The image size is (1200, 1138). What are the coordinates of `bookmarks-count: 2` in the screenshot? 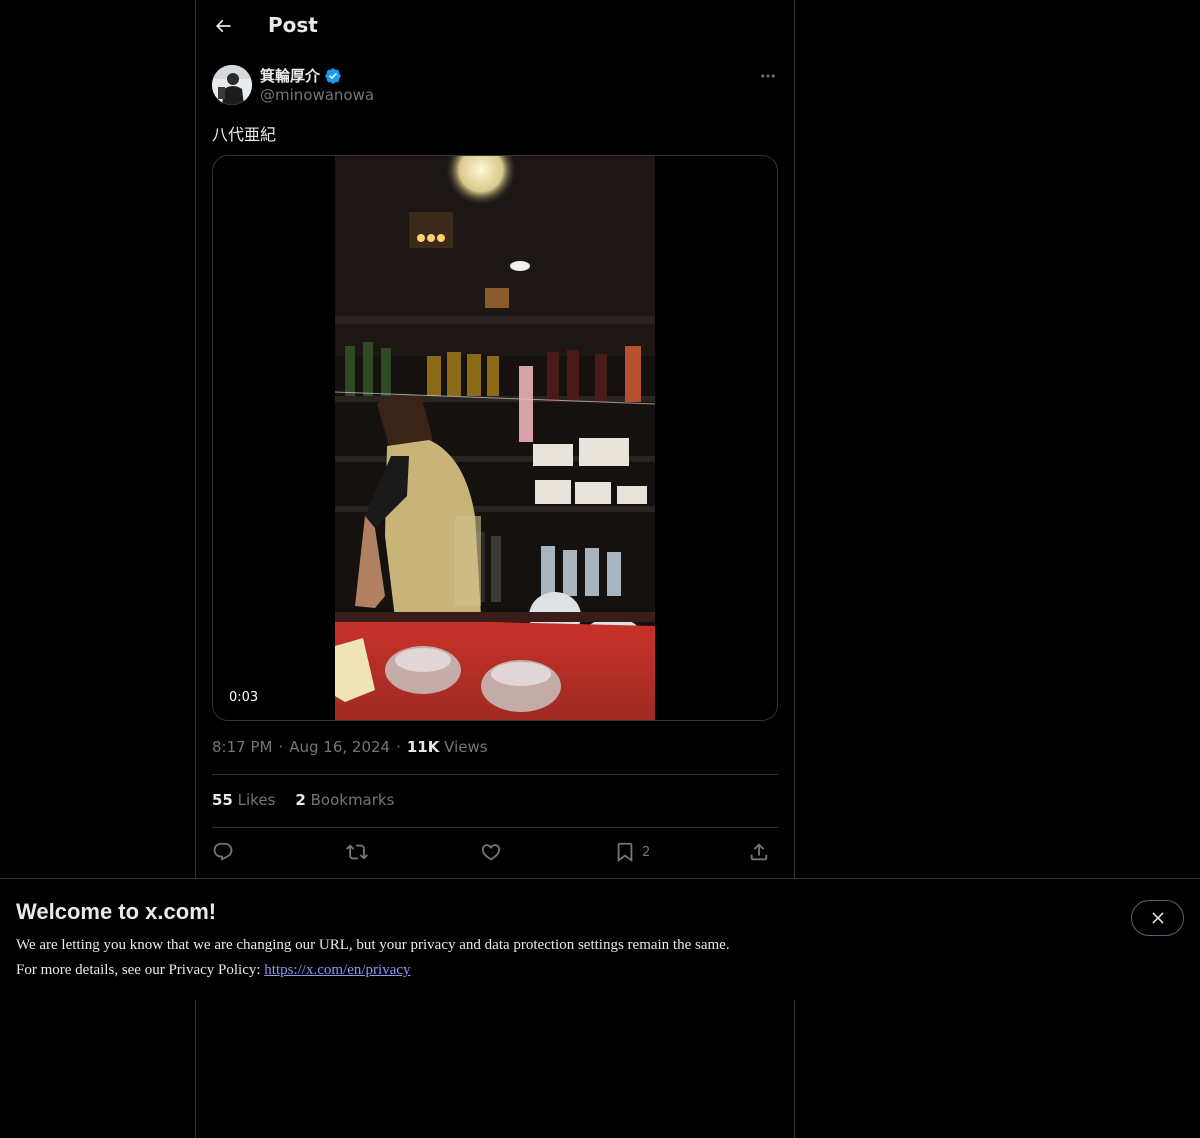 It's located at (300, 800).